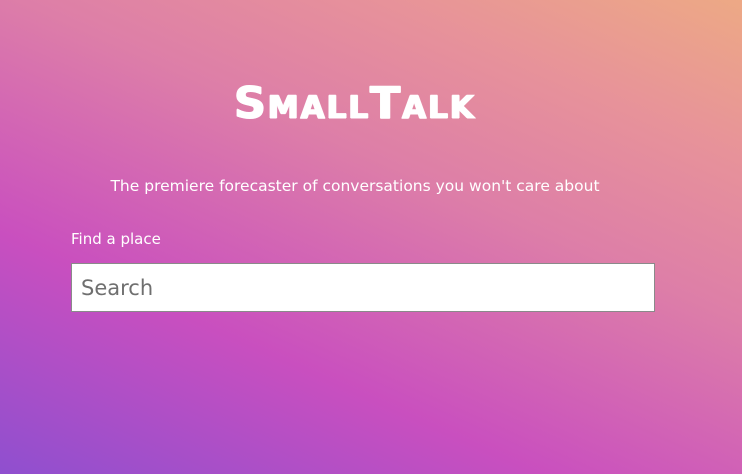 This screenshot has width=742, height=474. What do you see at coordinates (116, 239) in the screenshot?
I see `search-label: Find a place` at bounding box center [116, 239].